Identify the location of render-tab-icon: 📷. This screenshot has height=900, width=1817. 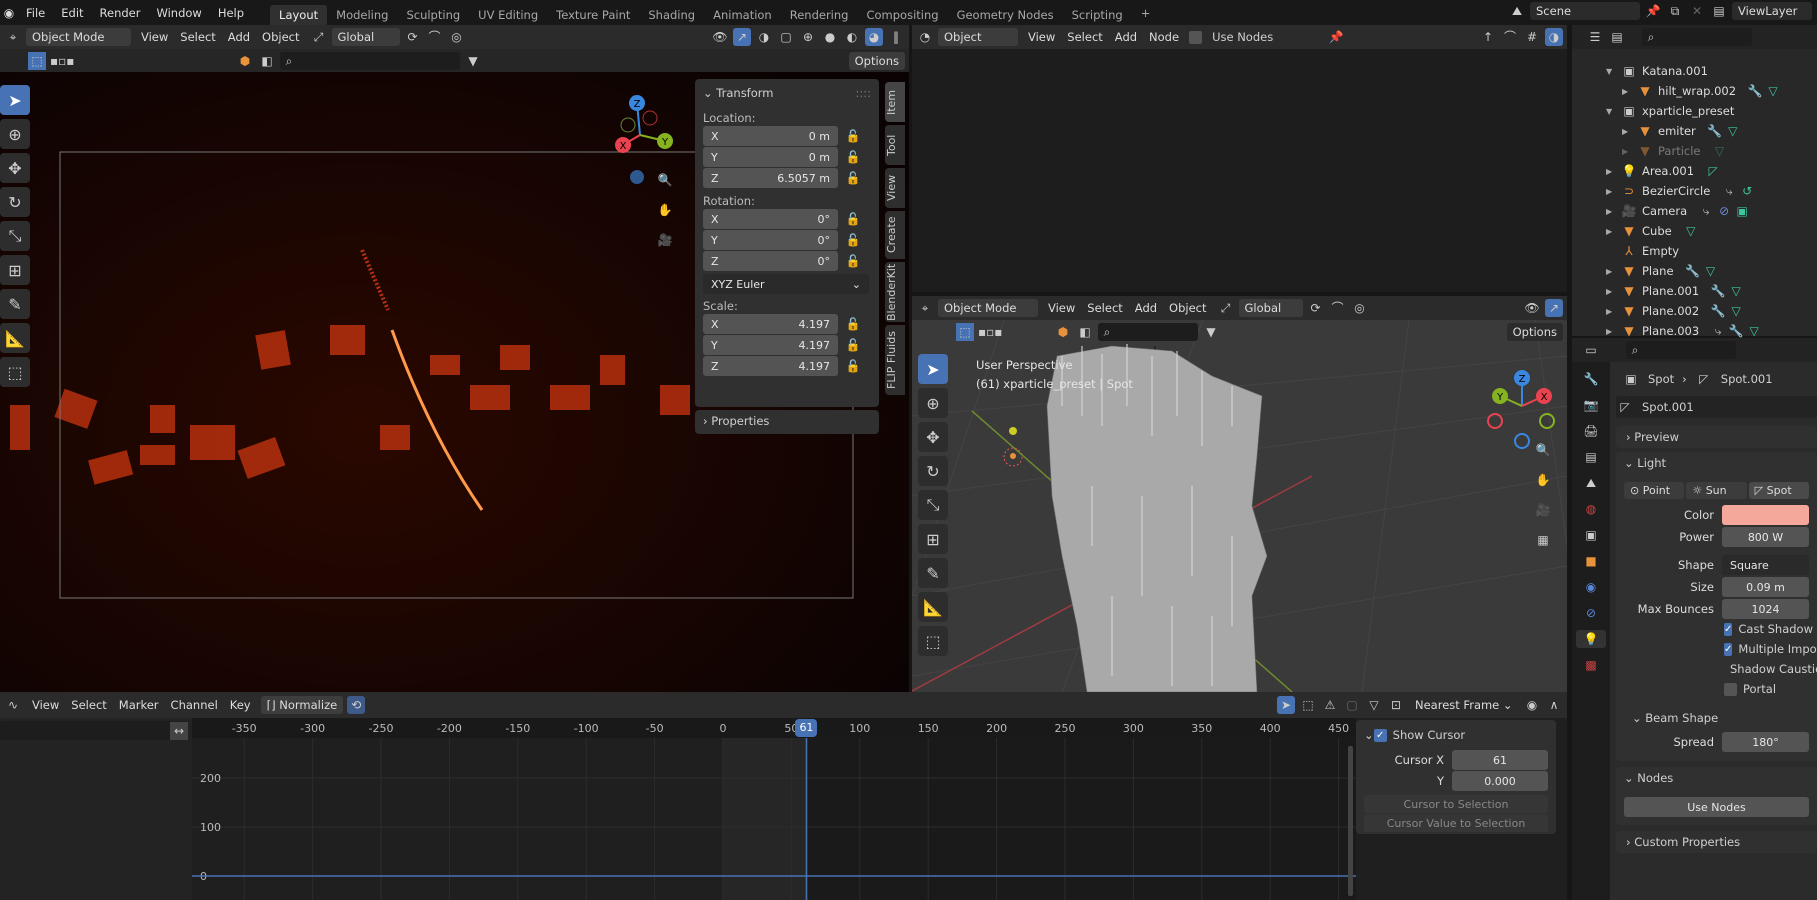
(1591, 405).